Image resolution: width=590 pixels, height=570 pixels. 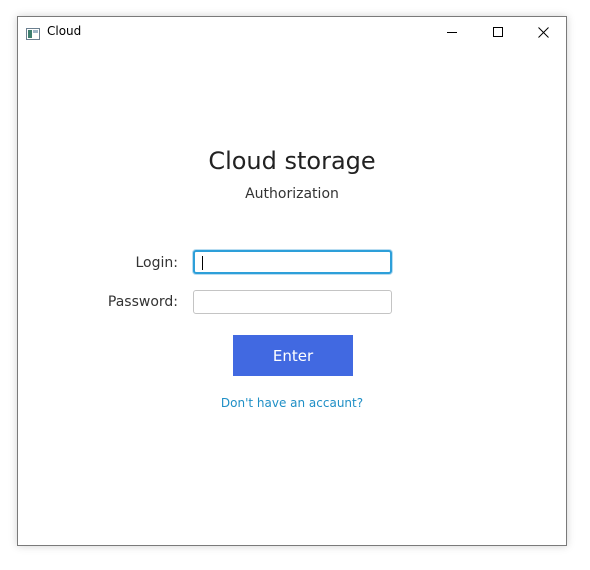 What do you see at coordinates (157, 263) in the screenshot?
I see `login-label: Login:` at bounding box center [157, 263].